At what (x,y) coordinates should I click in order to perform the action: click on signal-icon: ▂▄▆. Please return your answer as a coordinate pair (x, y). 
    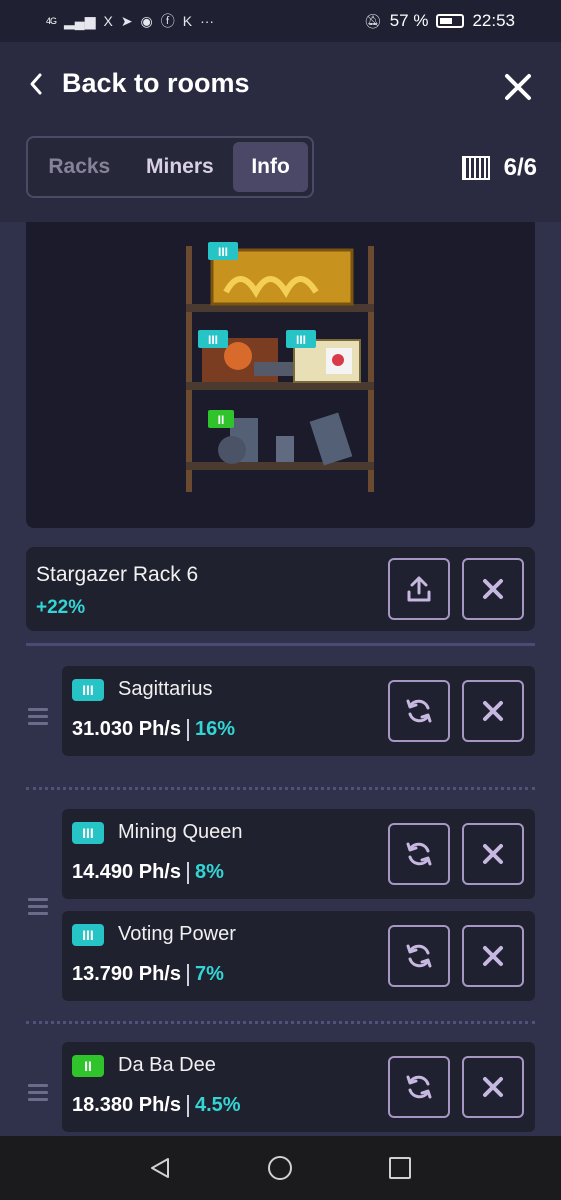
    Looking at the image, I should click on (80, 20).